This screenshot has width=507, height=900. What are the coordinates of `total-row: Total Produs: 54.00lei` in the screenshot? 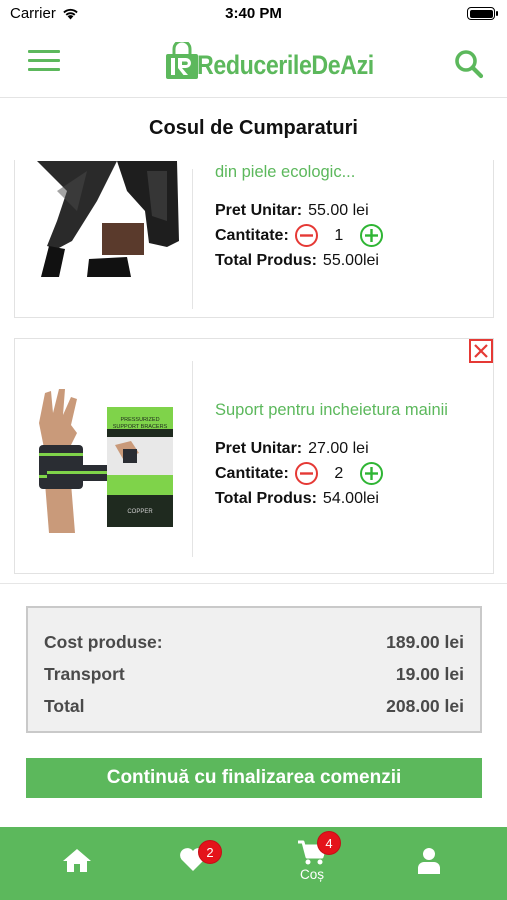 It's located at (350, 498).